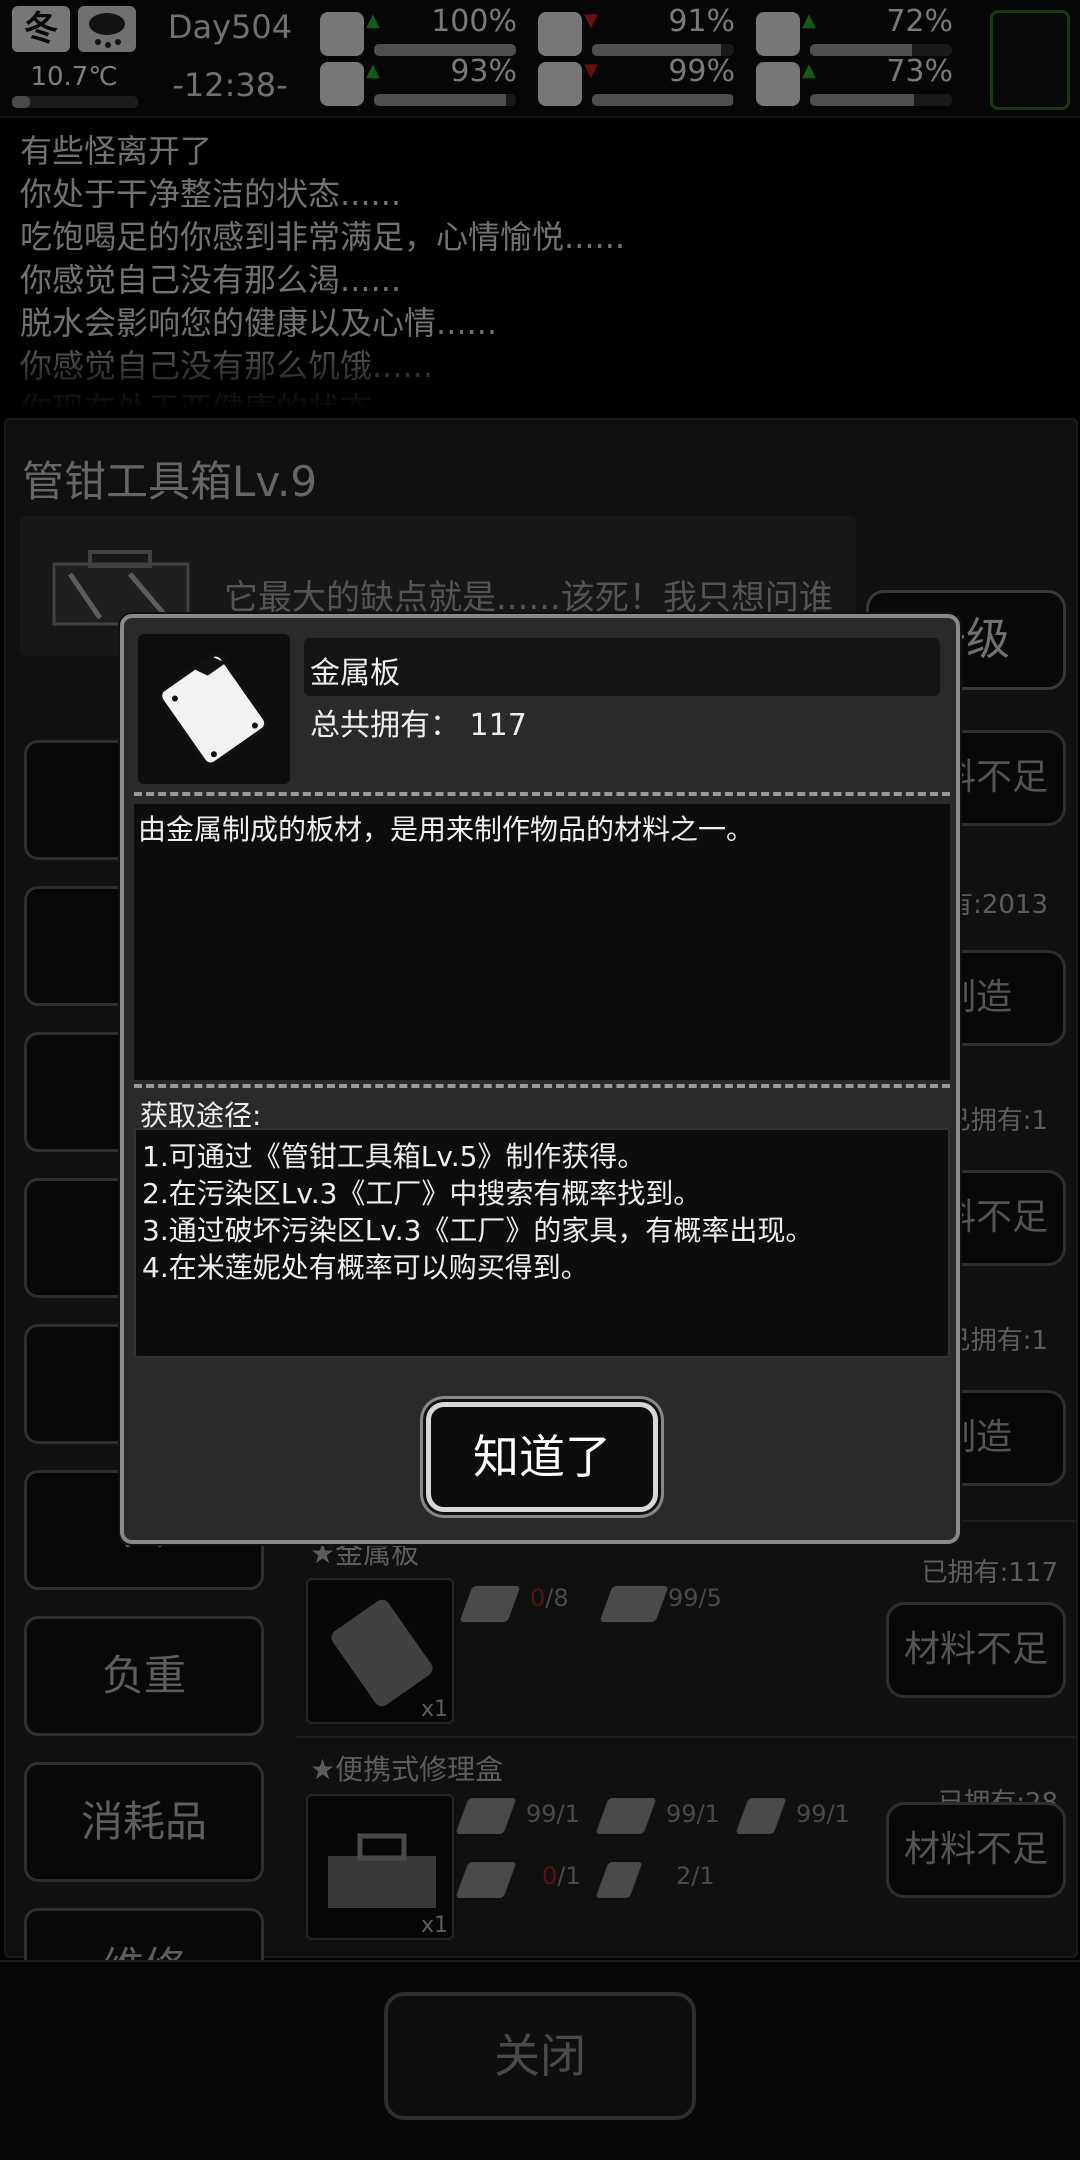 The height and width of the screenshot is (2160, 1080). I want to click on item-total-owned: 总共拥有： 117, so click(418, 725).